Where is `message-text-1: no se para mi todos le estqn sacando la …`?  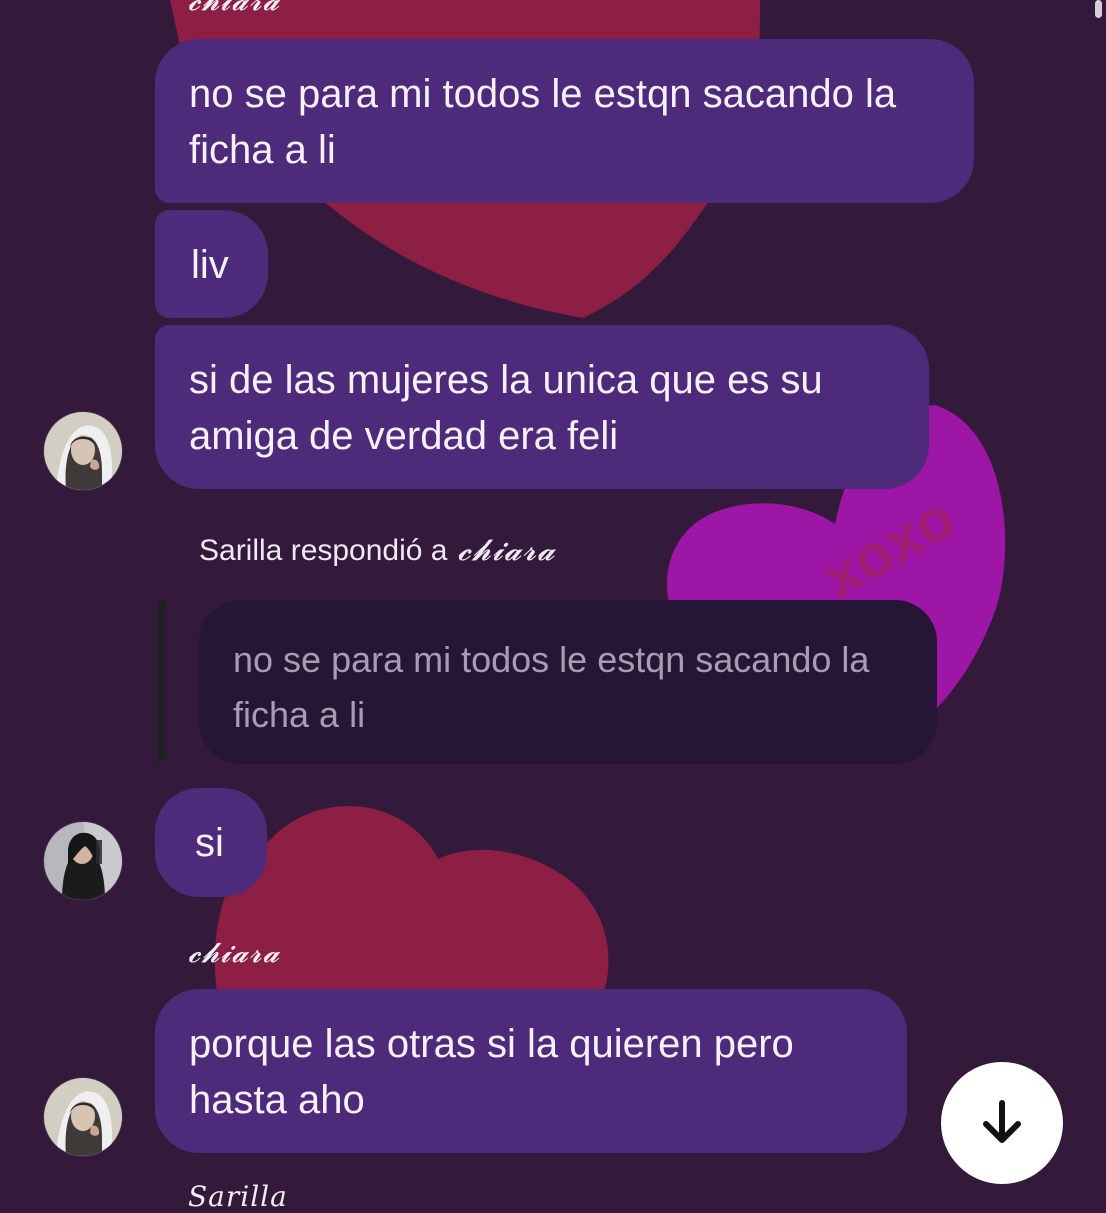 message-text-1: no se para mi todos le estqn sacando la … is located at coordinates (543, 122).